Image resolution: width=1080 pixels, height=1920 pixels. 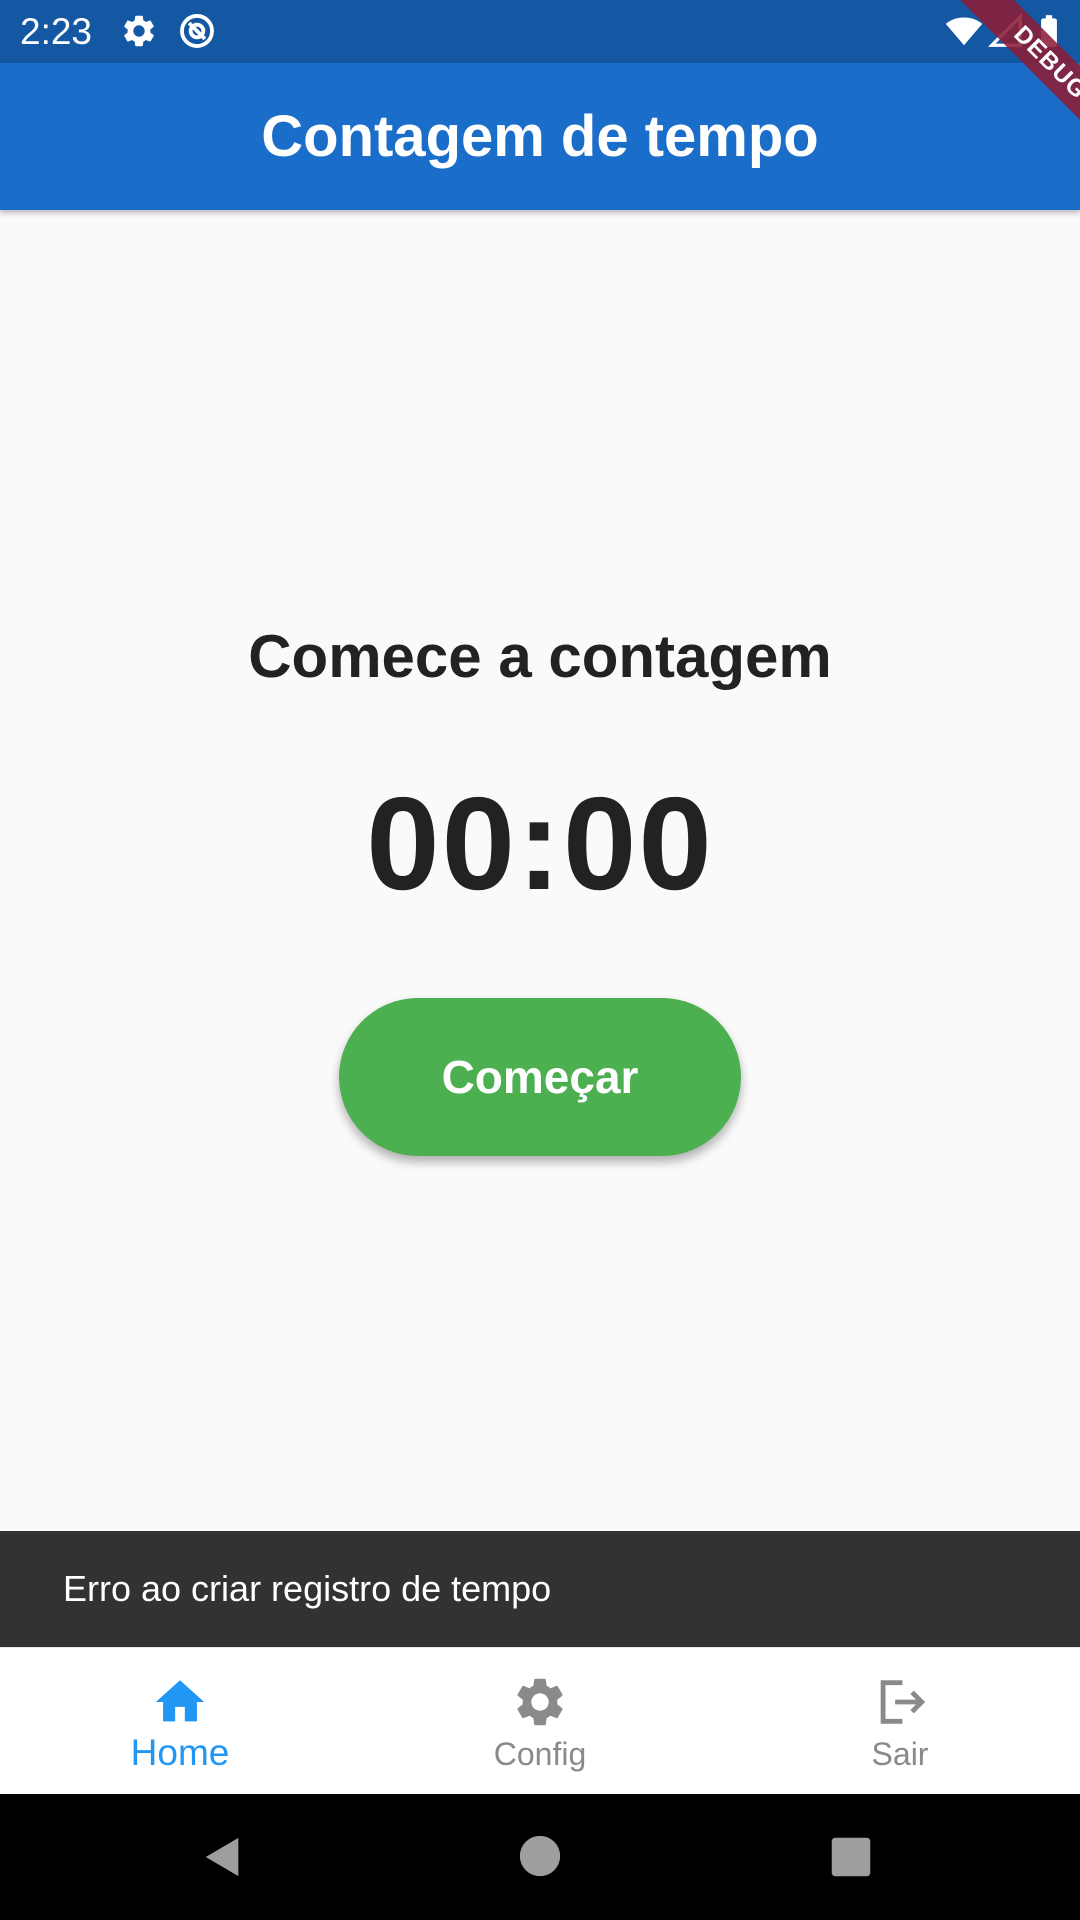 I want to click on status-time: 2:23, so click(x=56, y=31).